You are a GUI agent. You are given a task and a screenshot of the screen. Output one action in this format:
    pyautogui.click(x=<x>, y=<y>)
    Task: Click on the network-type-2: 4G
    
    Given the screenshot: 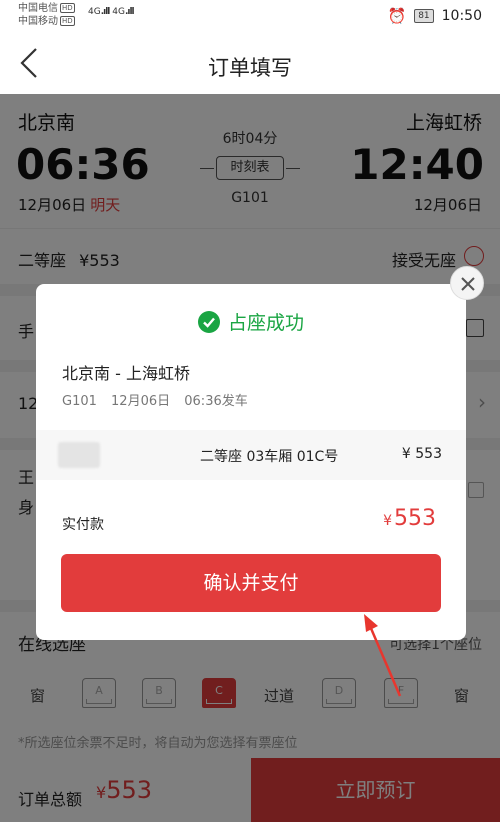 What is the action you would take?
    pyautogui.click(x=118, y=12)
    